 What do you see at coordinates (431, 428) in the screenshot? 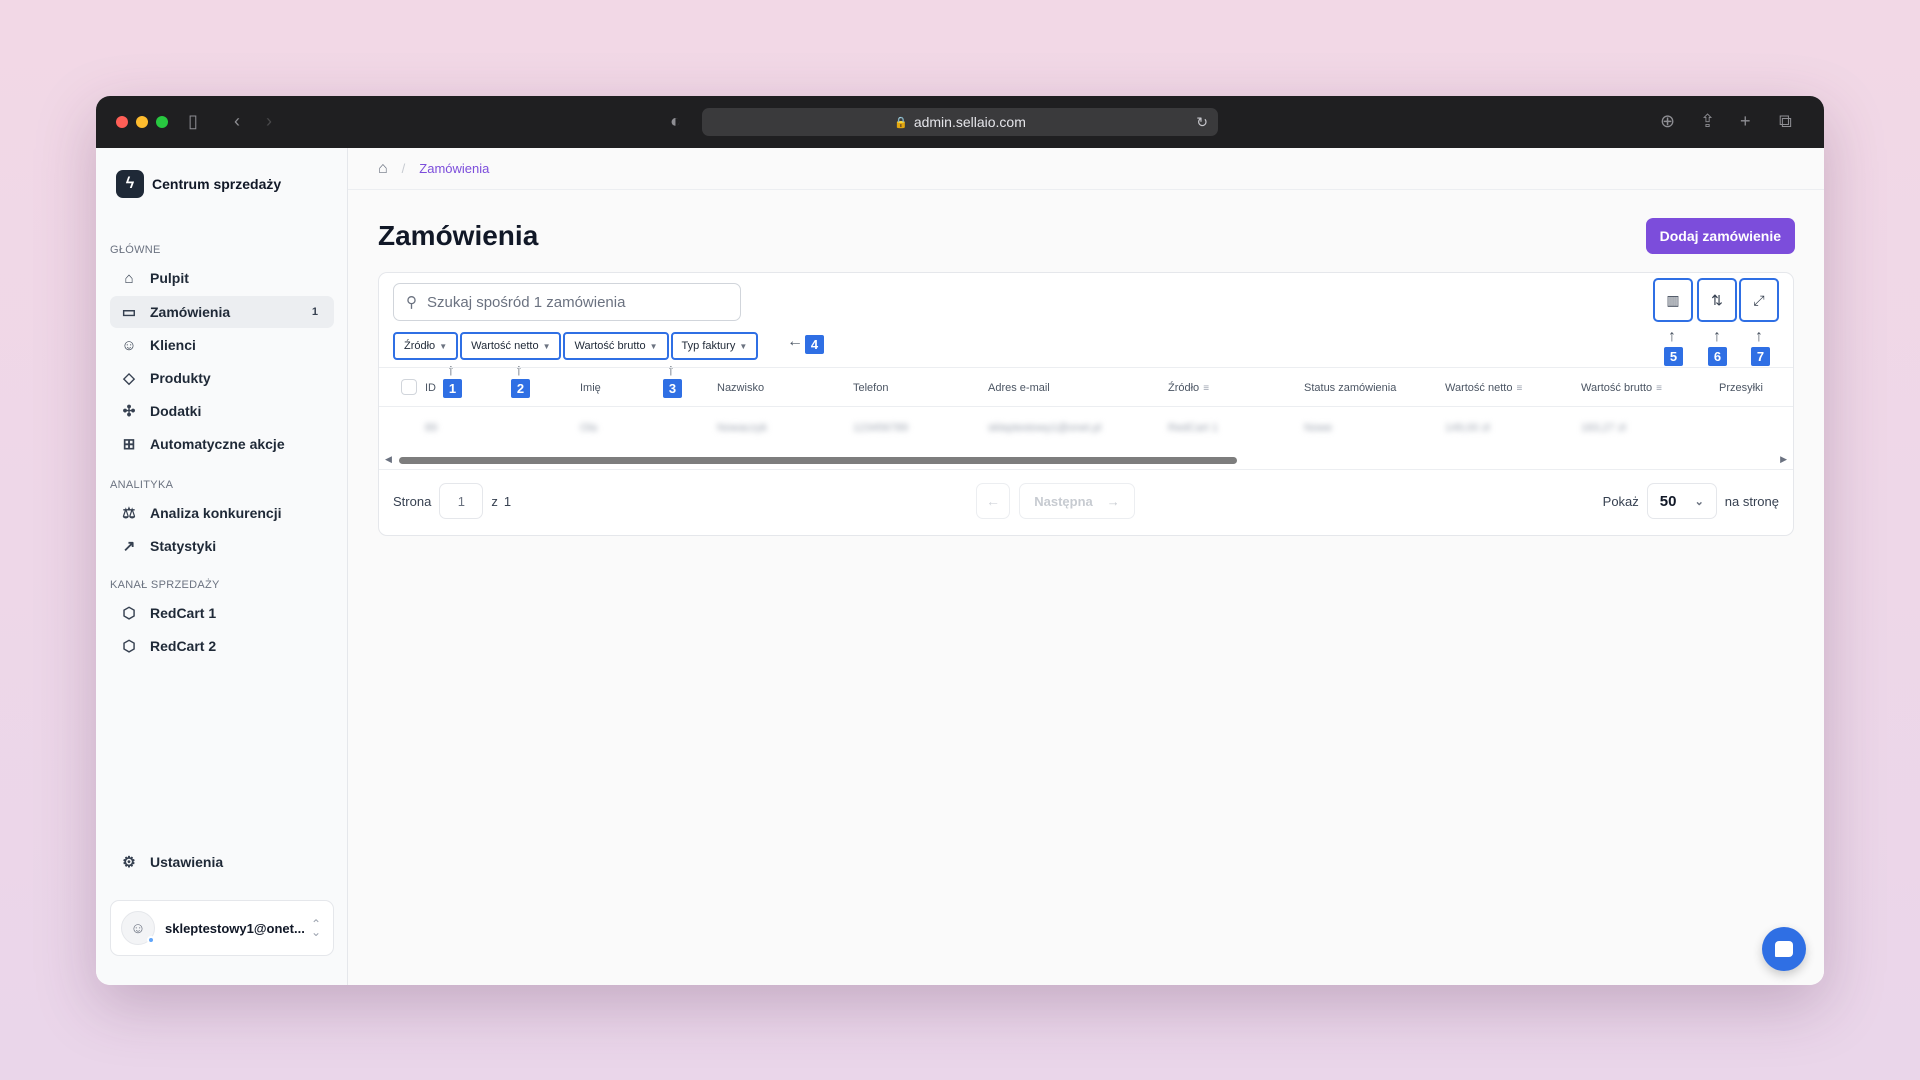
I see `cell-id: 89` at bounding box center [431, 428].